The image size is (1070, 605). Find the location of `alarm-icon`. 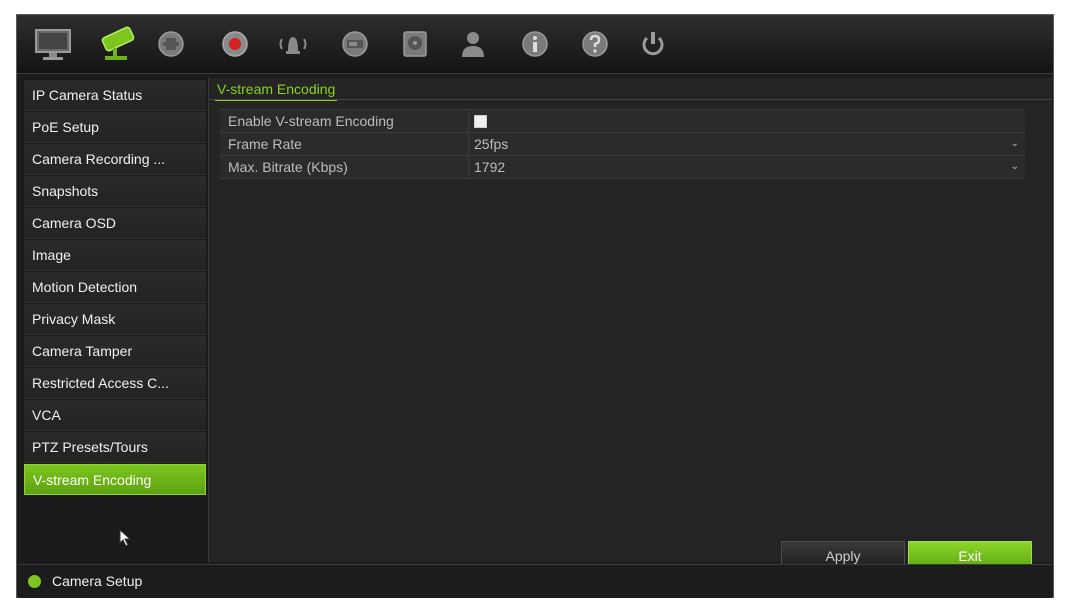

alarm-icon is located at coordinates (293, 44).